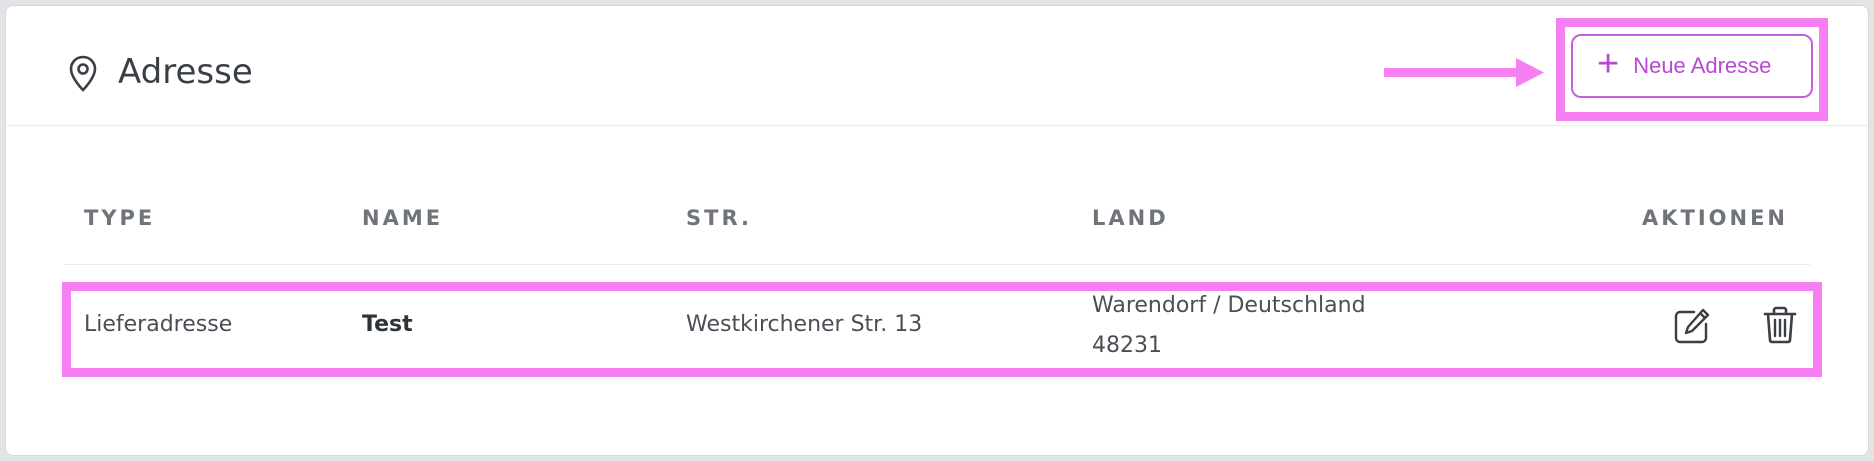 This screenshot has height=461, width=1874. Describe the element at coordinates (1692, 326) in the screenshot. I see `edit-icon` at that location.